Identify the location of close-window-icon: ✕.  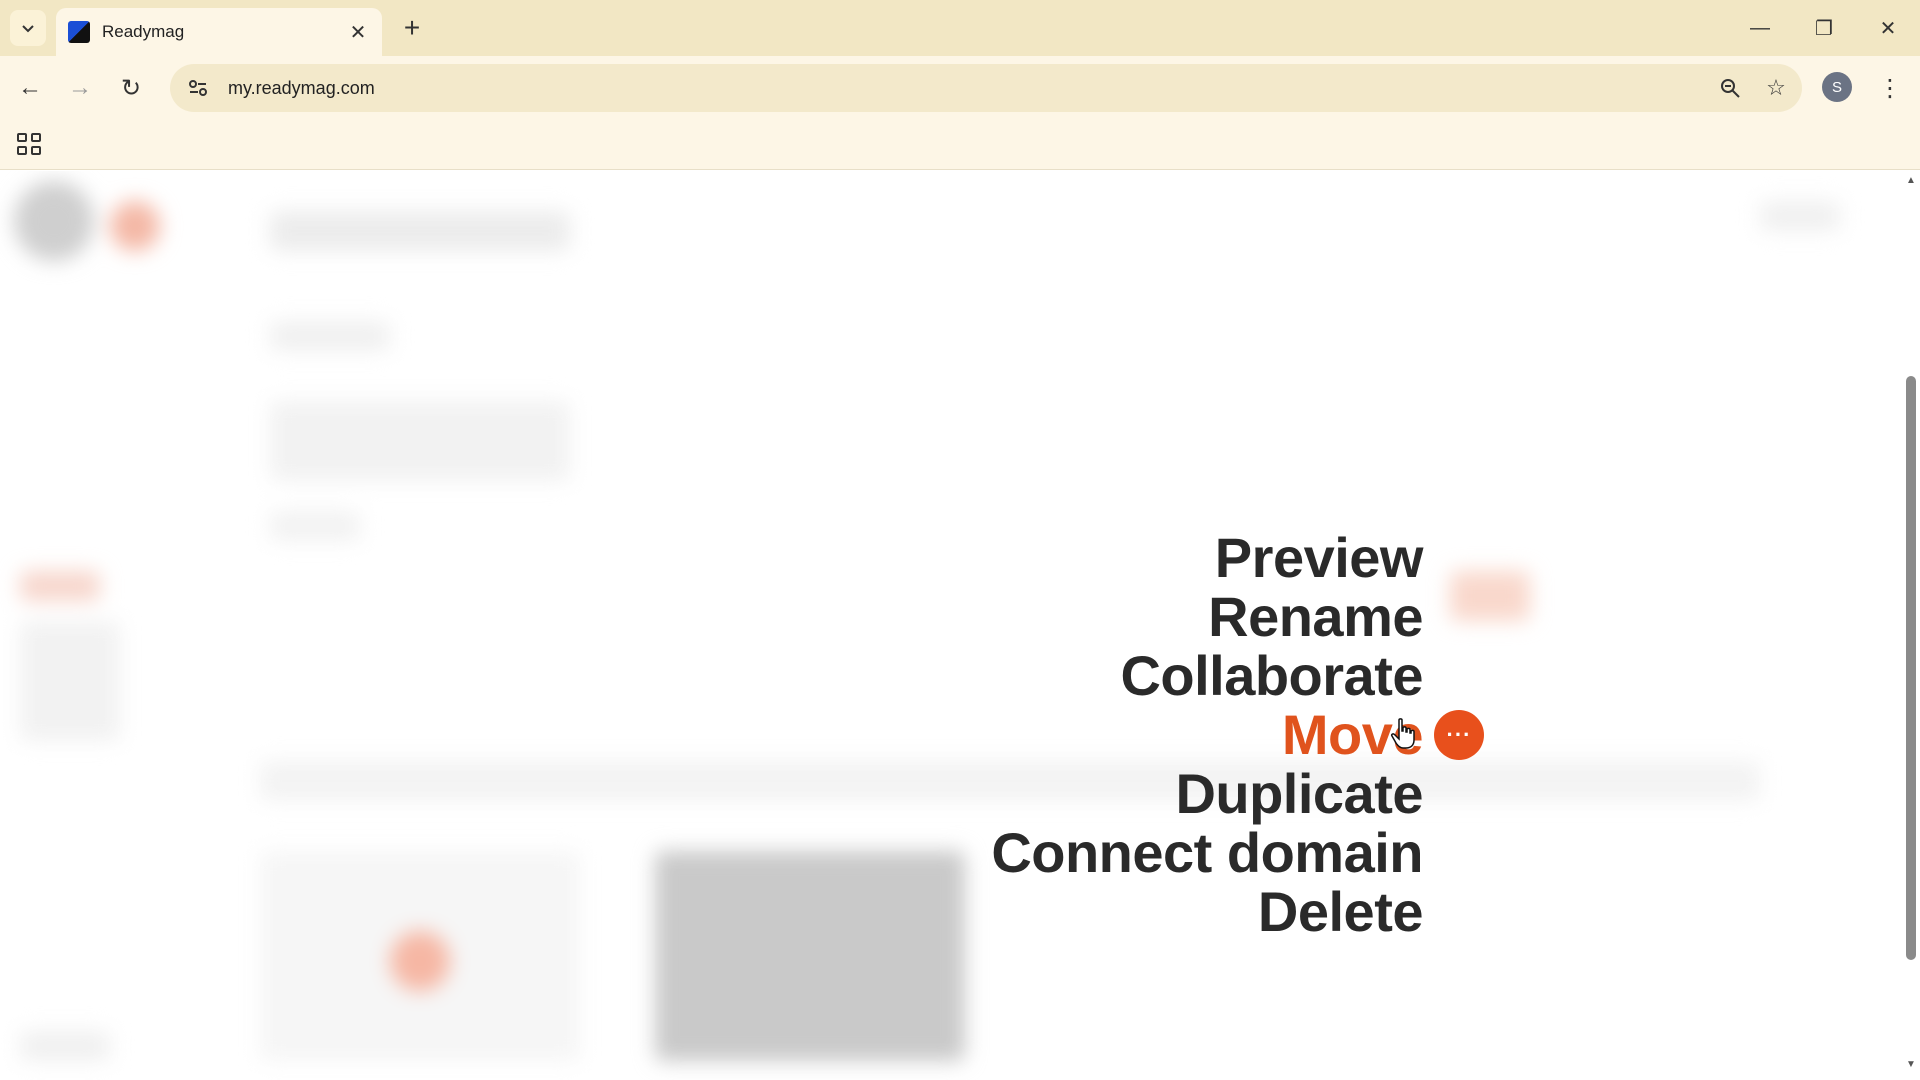
(1888, 28).